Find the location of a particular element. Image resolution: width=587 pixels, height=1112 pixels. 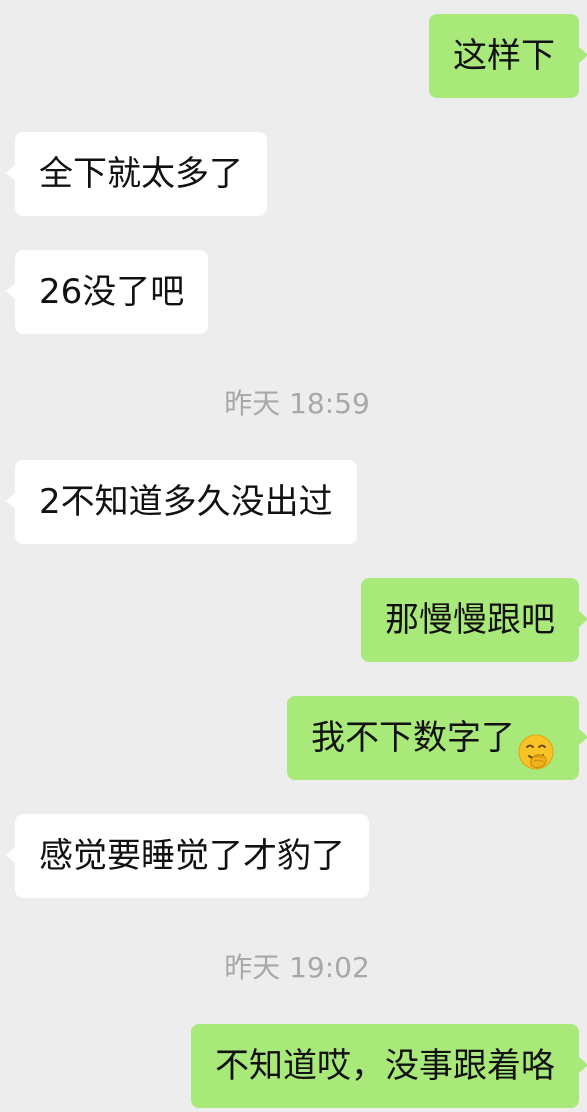

message-text: 26没了吧 is located at coordinates (112, 292).